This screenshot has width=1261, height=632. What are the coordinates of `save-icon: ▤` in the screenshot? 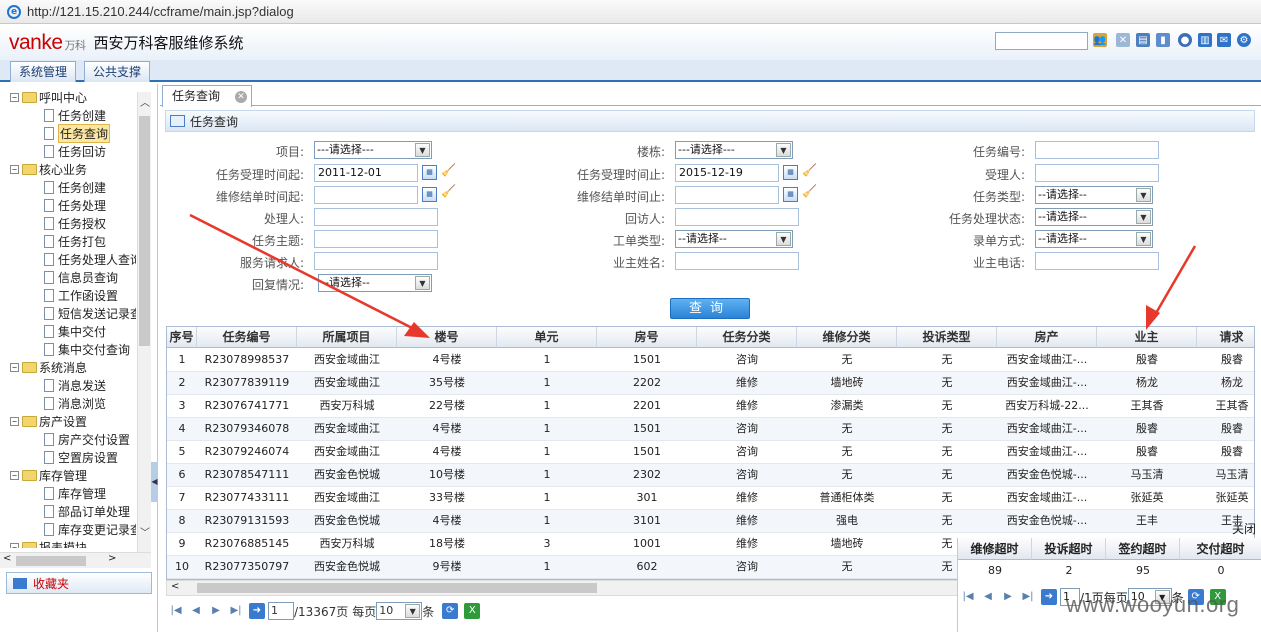 It's located at (1143, 40).